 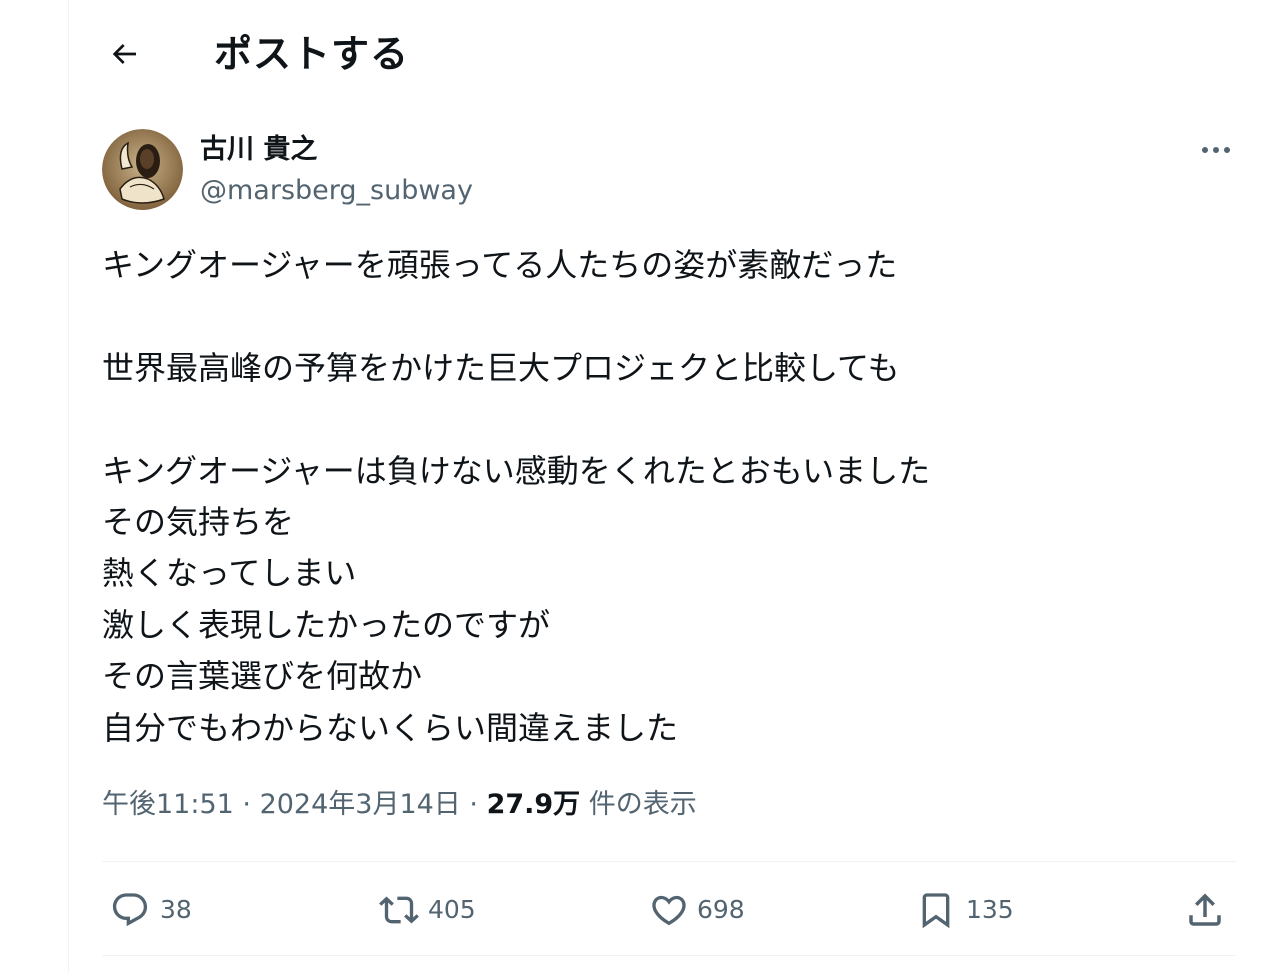 I want to click on tweet-line: キングオージャーを頑張ってる人たちの姿が素敵だった, so click(x=500, y=265).